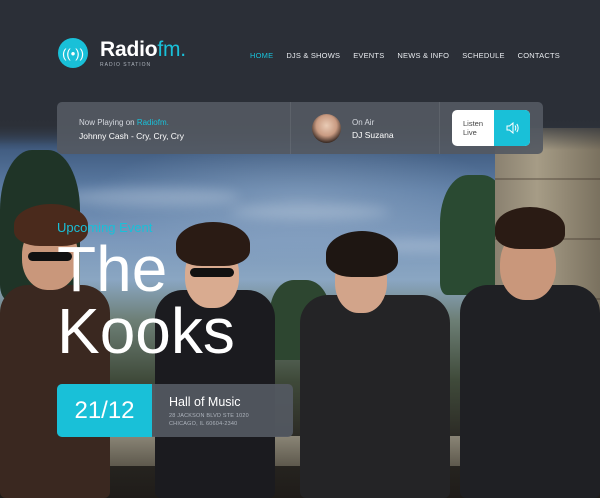 Image resolution: width=600 pixels, height=498 pixels. What do you see at coordinates (143, 49) in the screenshot?
I see `logo-name: Radiofm.` at bounding box center [143, 49].